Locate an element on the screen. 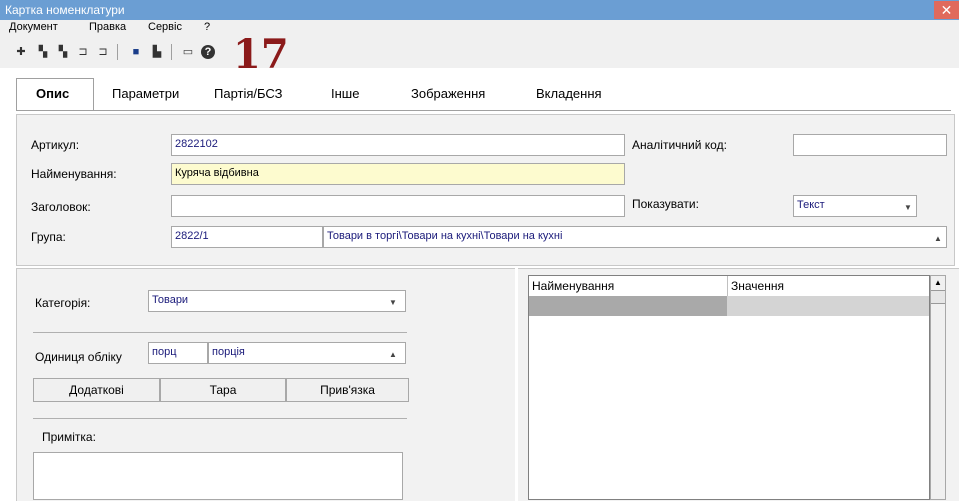  paste-icon: ▚ is located at coordinates (63, 52).